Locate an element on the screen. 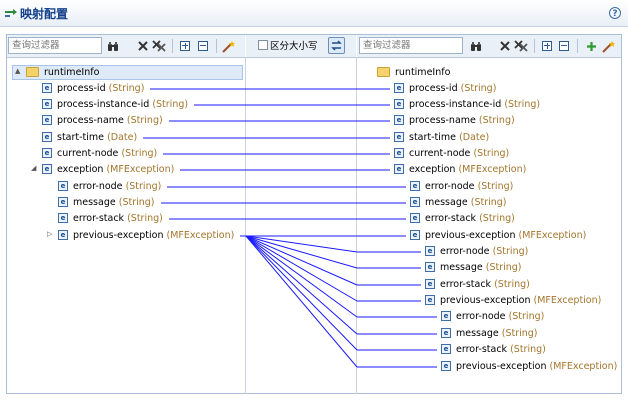 The image size is (628, 400). mapping-line is located at coordinates (330, 244).